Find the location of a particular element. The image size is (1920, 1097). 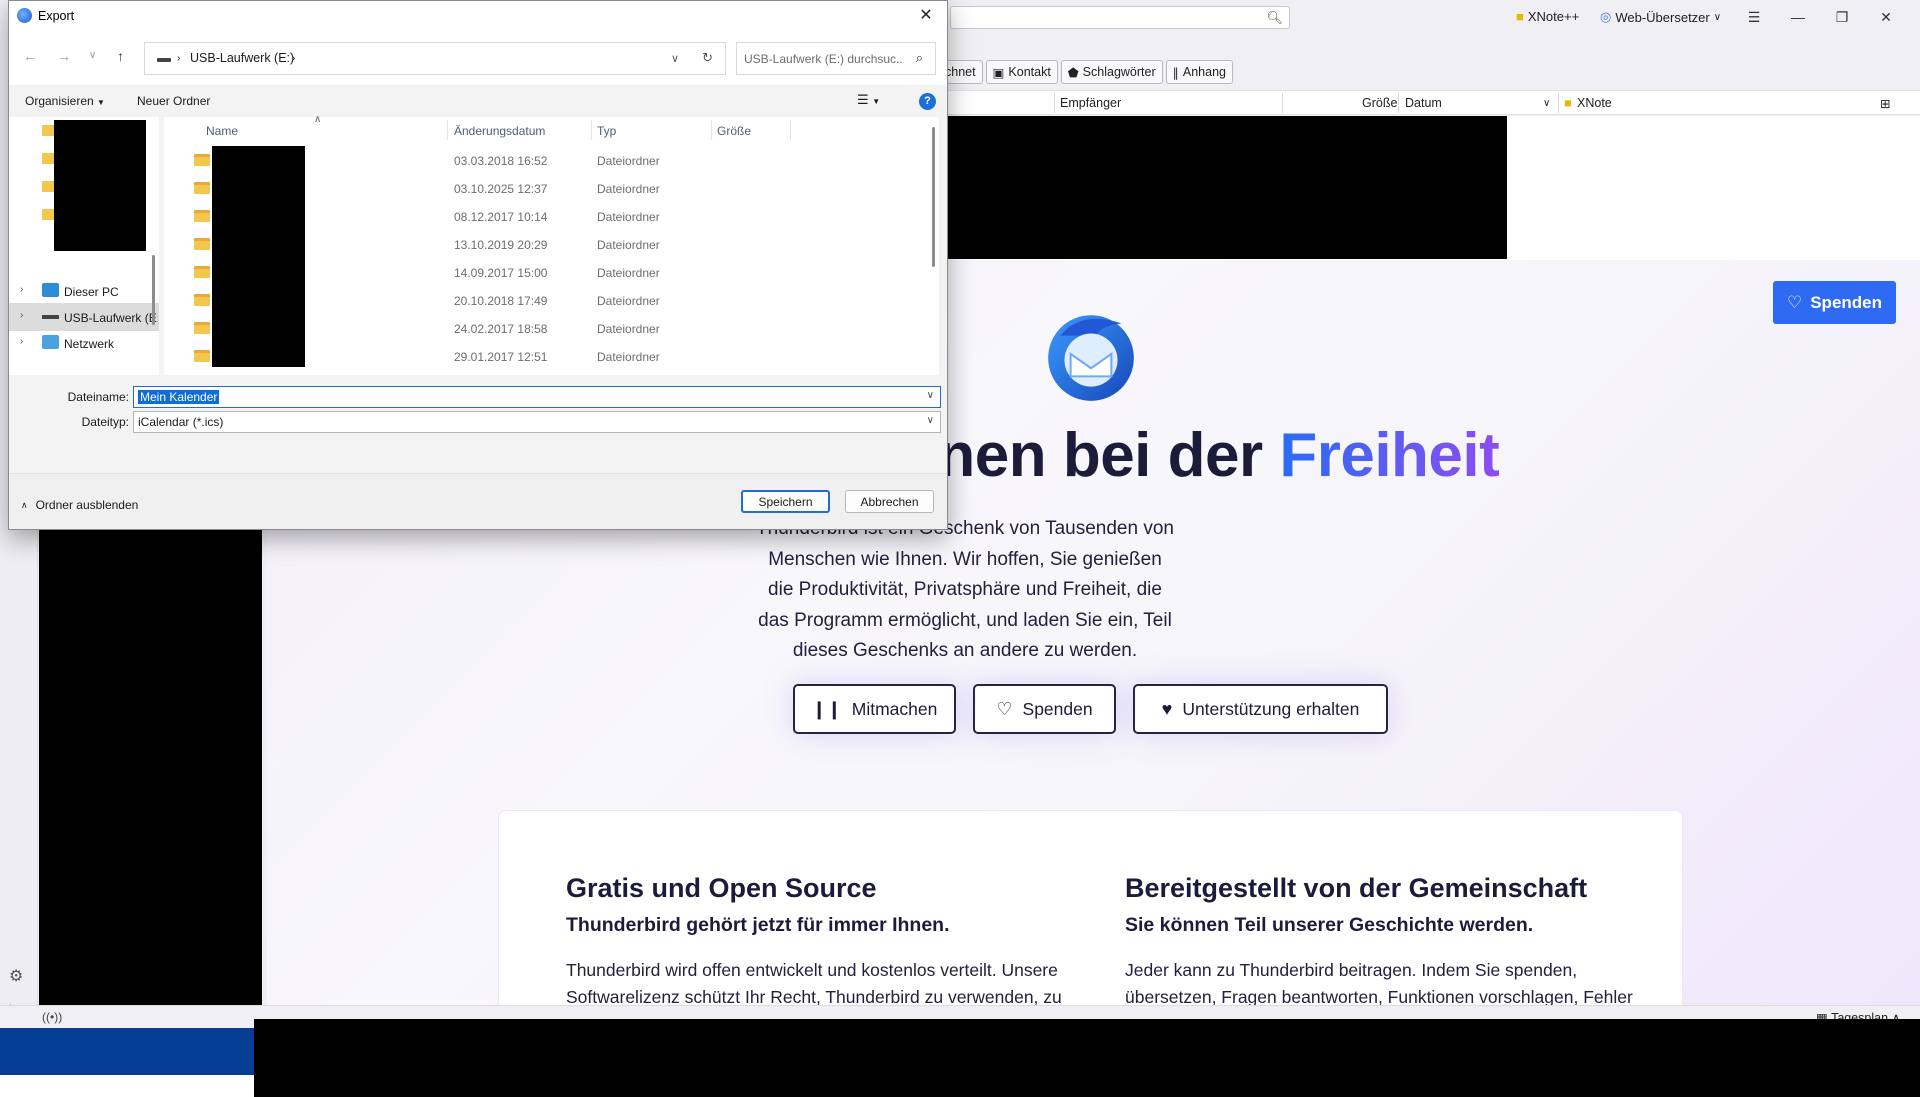

recent-locations-icon: ∨ is located at coordinates (92, 55).